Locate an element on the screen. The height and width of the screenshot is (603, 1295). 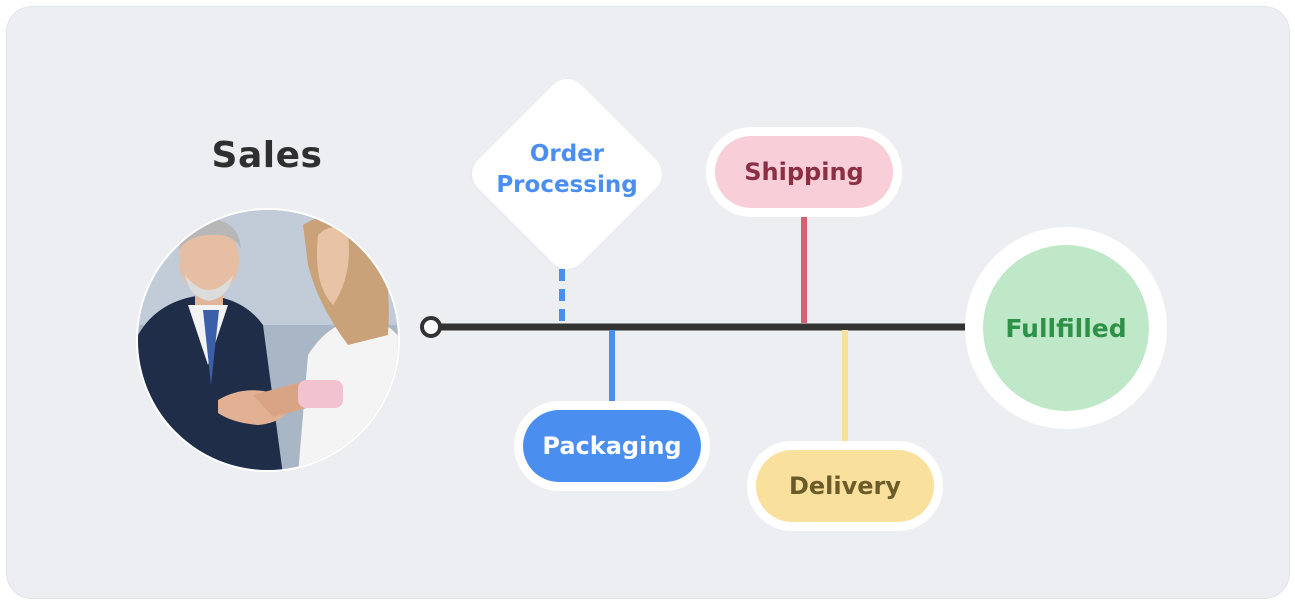
packaging-node: Packaging is located at coordinates (612, 446).